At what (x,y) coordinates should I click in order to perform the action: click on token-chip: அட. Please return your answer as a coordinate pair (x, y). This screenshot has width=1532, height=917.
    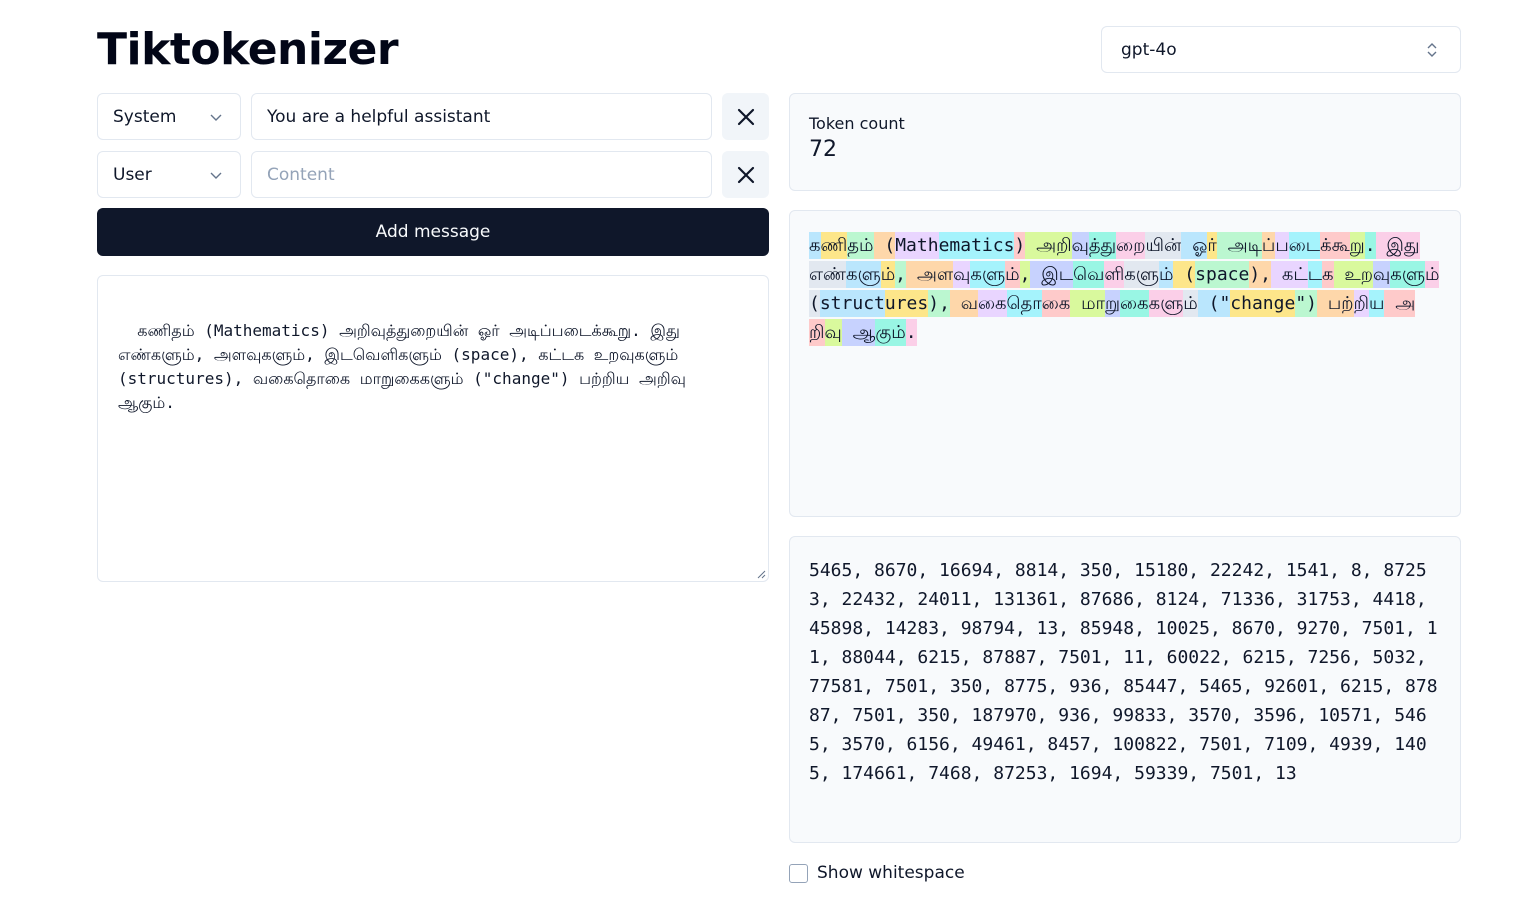
    Looking at the image, I should click on (1239, 245).